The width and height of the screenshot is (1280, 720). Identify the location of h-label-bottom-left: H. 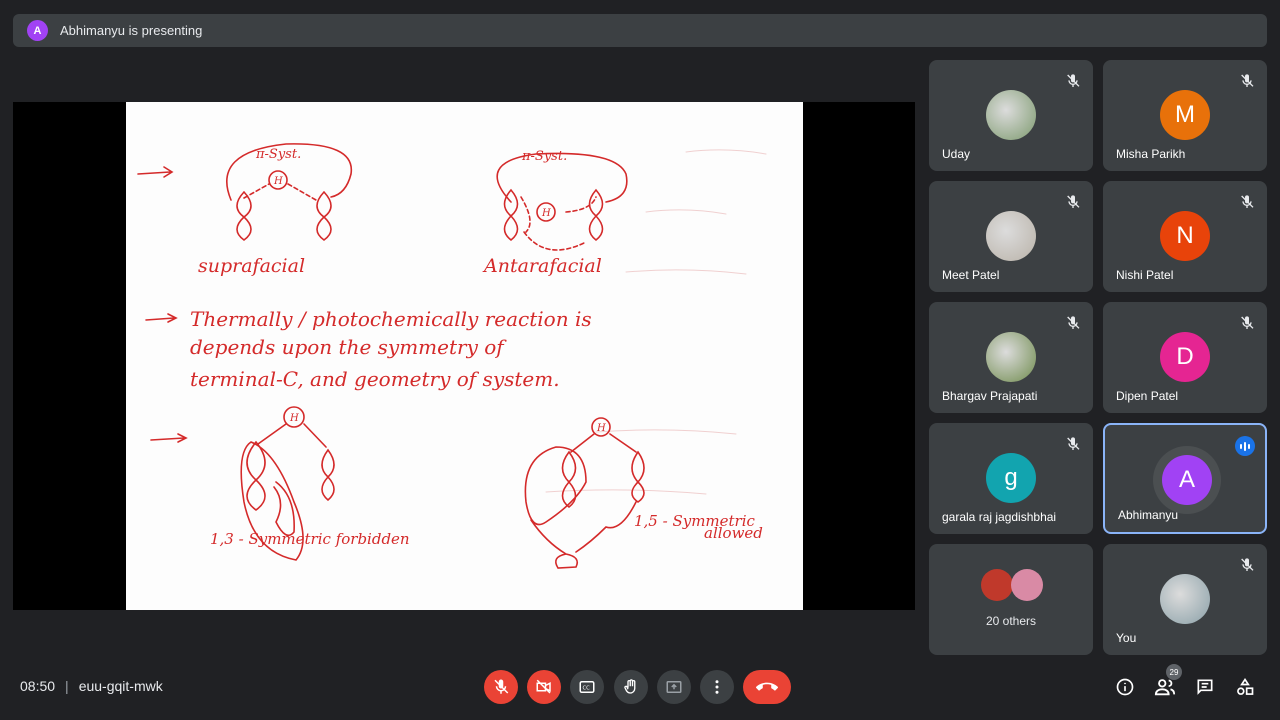
(294, 418).